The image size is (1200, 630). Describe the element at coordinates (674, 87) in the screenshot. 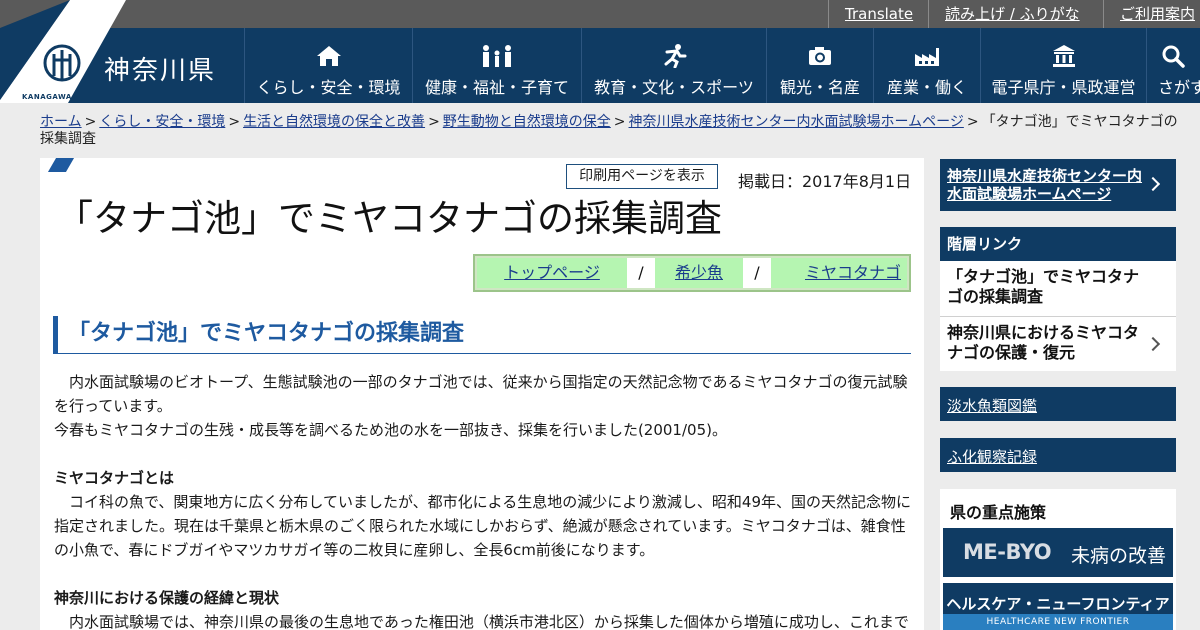

I see `nav-label: 教育・文化・スポーツ` at that location.